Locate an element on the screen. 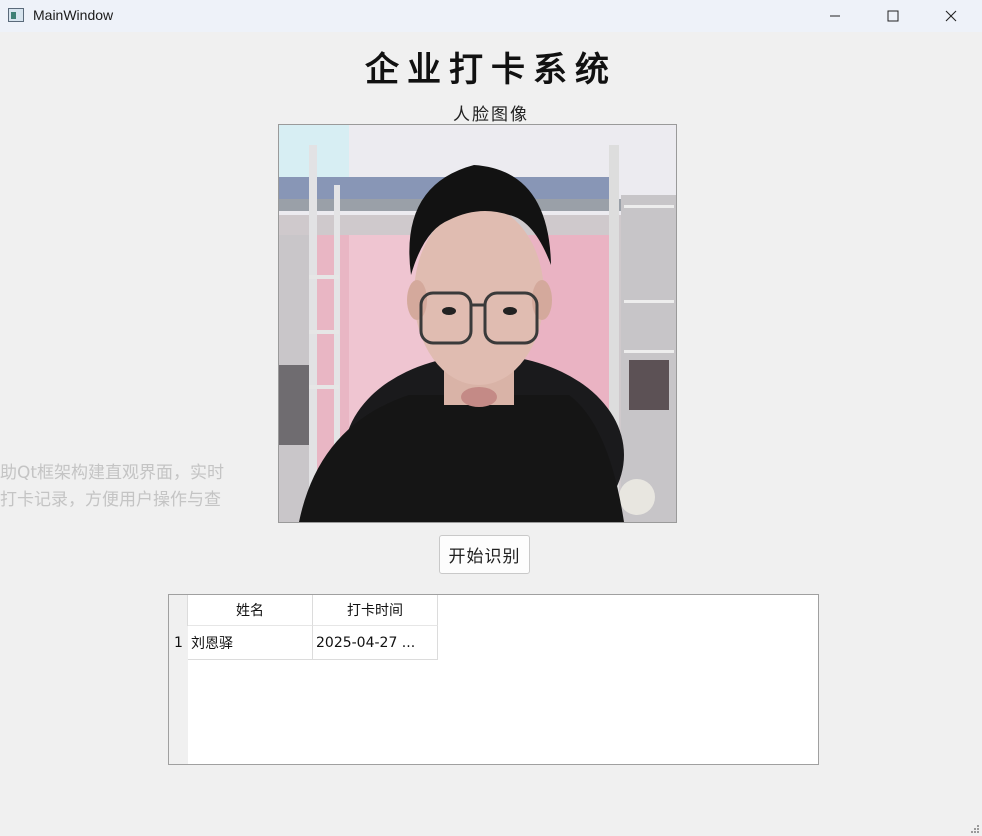 The image size is (982, 836). page-title: 企业打卡系统 is located at coordinates (491, 70).